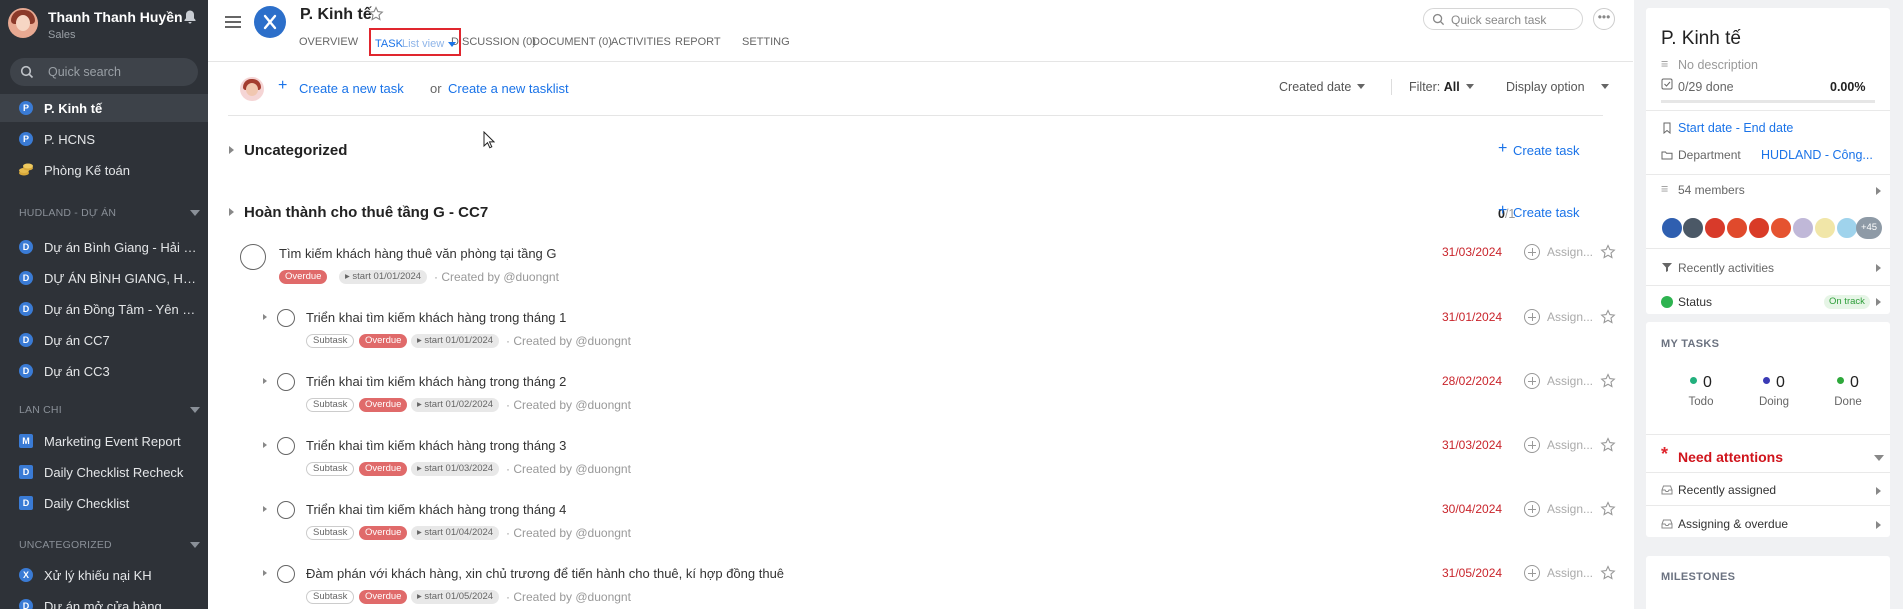 The height and width of the screenshot is (609, 1903). What do you see at coordinates (104, 139) in the screenshot?
I see `sidebar-item-p-hcns: P P. HCNS` at bounding box center [104, 139].